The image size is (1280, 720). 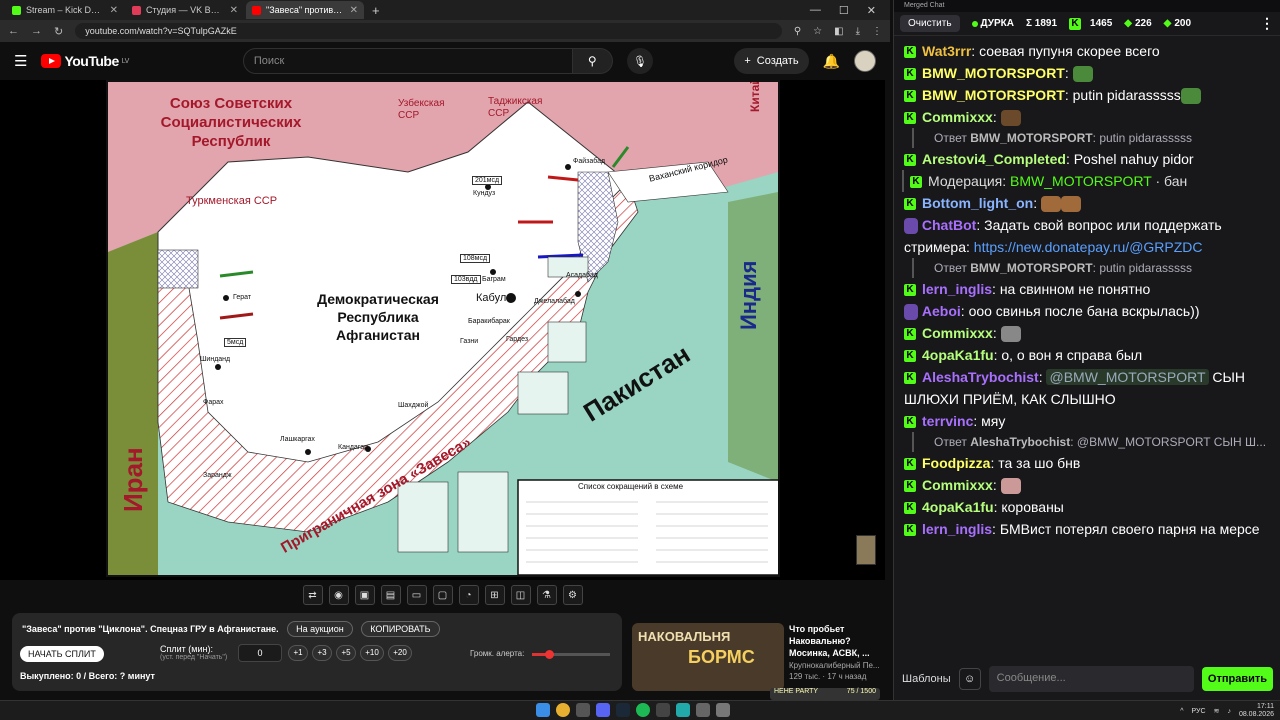 What do you see at coordinates (494, 595) in the screenshot?
I see `add-icon: ⊞` at bounding box center [494, 595].